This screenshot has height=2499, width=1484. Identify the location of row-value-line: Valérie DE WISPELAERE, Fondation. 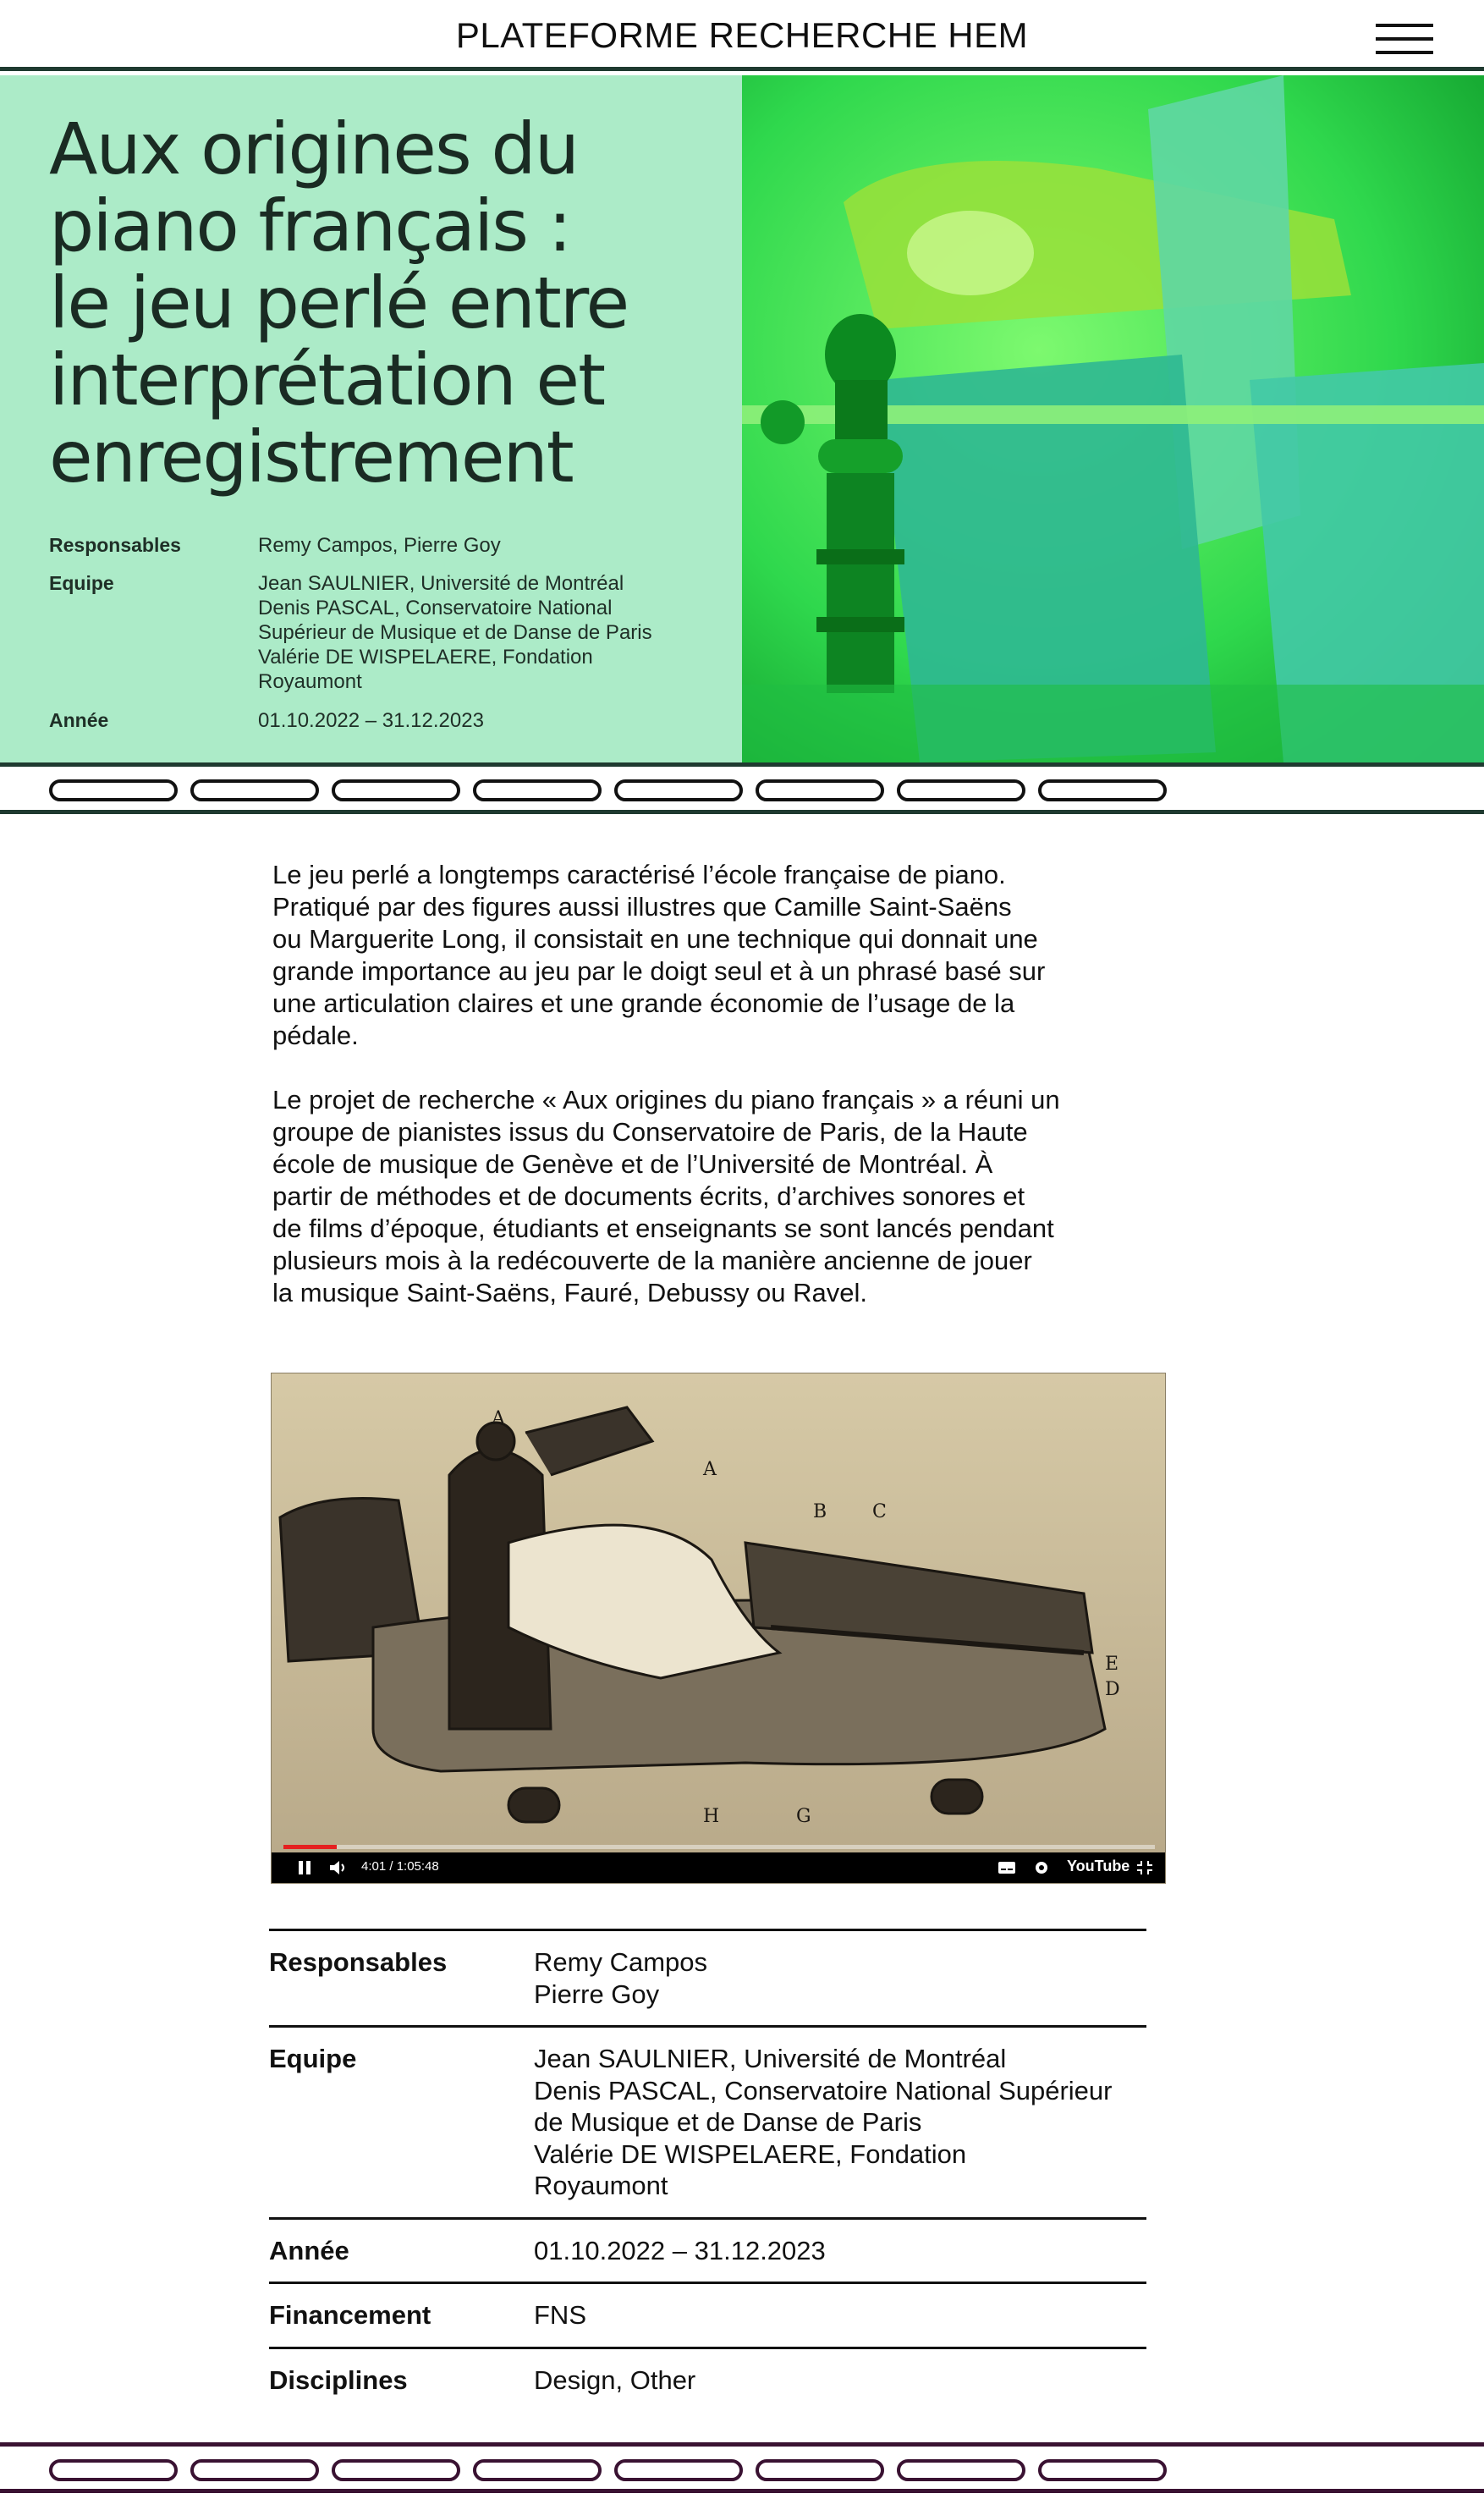
(750, 2153).